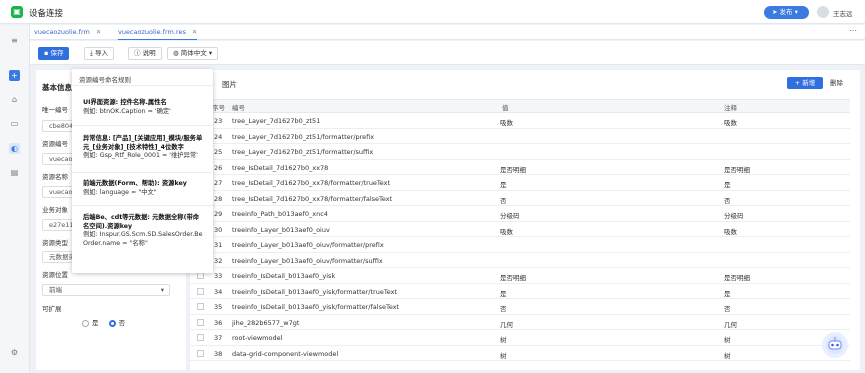 The image size is (865, 373). What do you see at coordinates (218, 108) in the screenshot?
I see `column-header: 序号` at bounding box center [218, 108].